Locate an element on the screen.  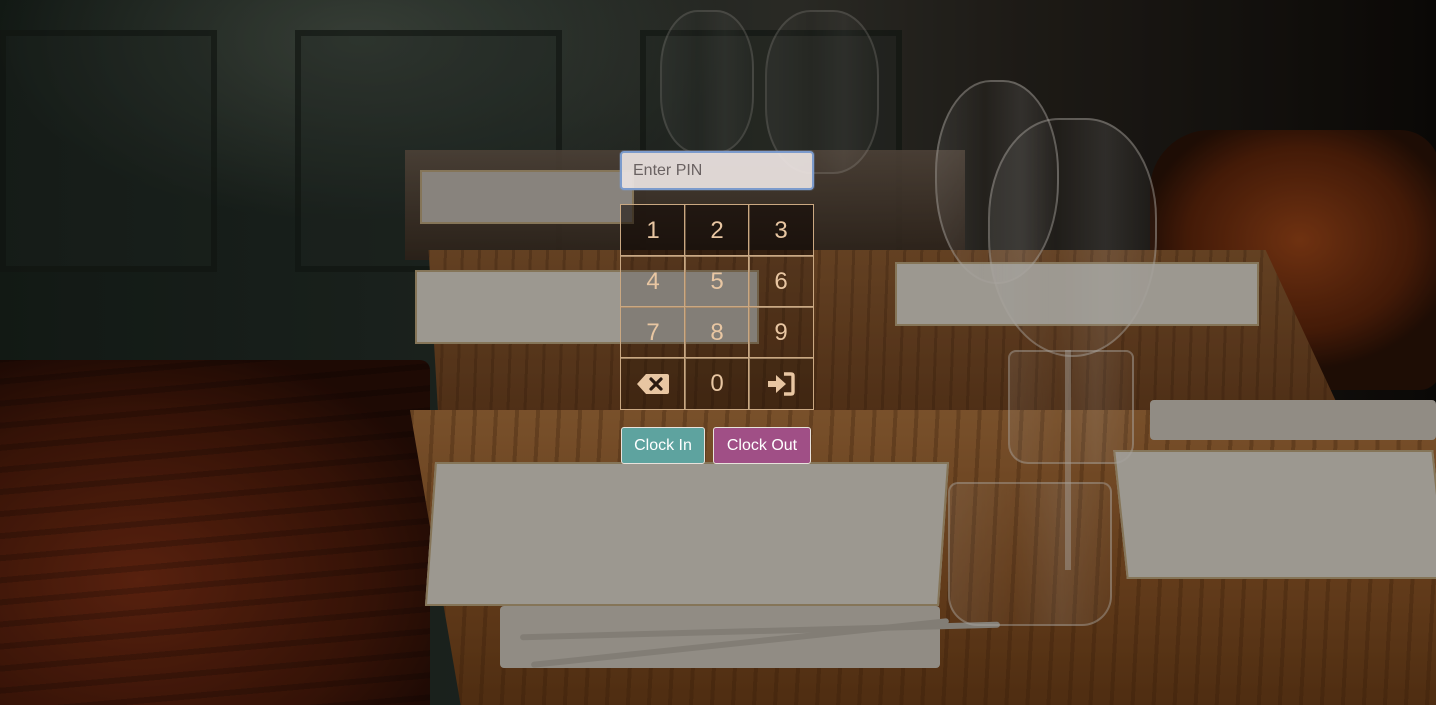
pin-panel: 1 2 3 4 5 6 7 8 9 0 Clock In Clock Out is located at coordinates (717, 307).